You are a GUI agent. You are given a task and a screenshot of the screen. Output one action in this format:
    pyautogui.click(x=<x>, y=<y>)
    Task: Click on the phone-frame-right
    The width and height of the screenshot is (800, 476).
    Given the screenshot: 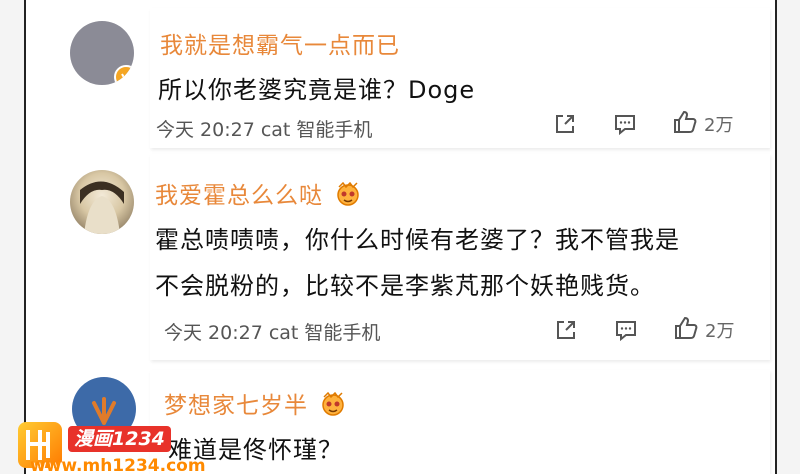 What is the action you would take?
    pyautogui.click(x=787, y=237)
    